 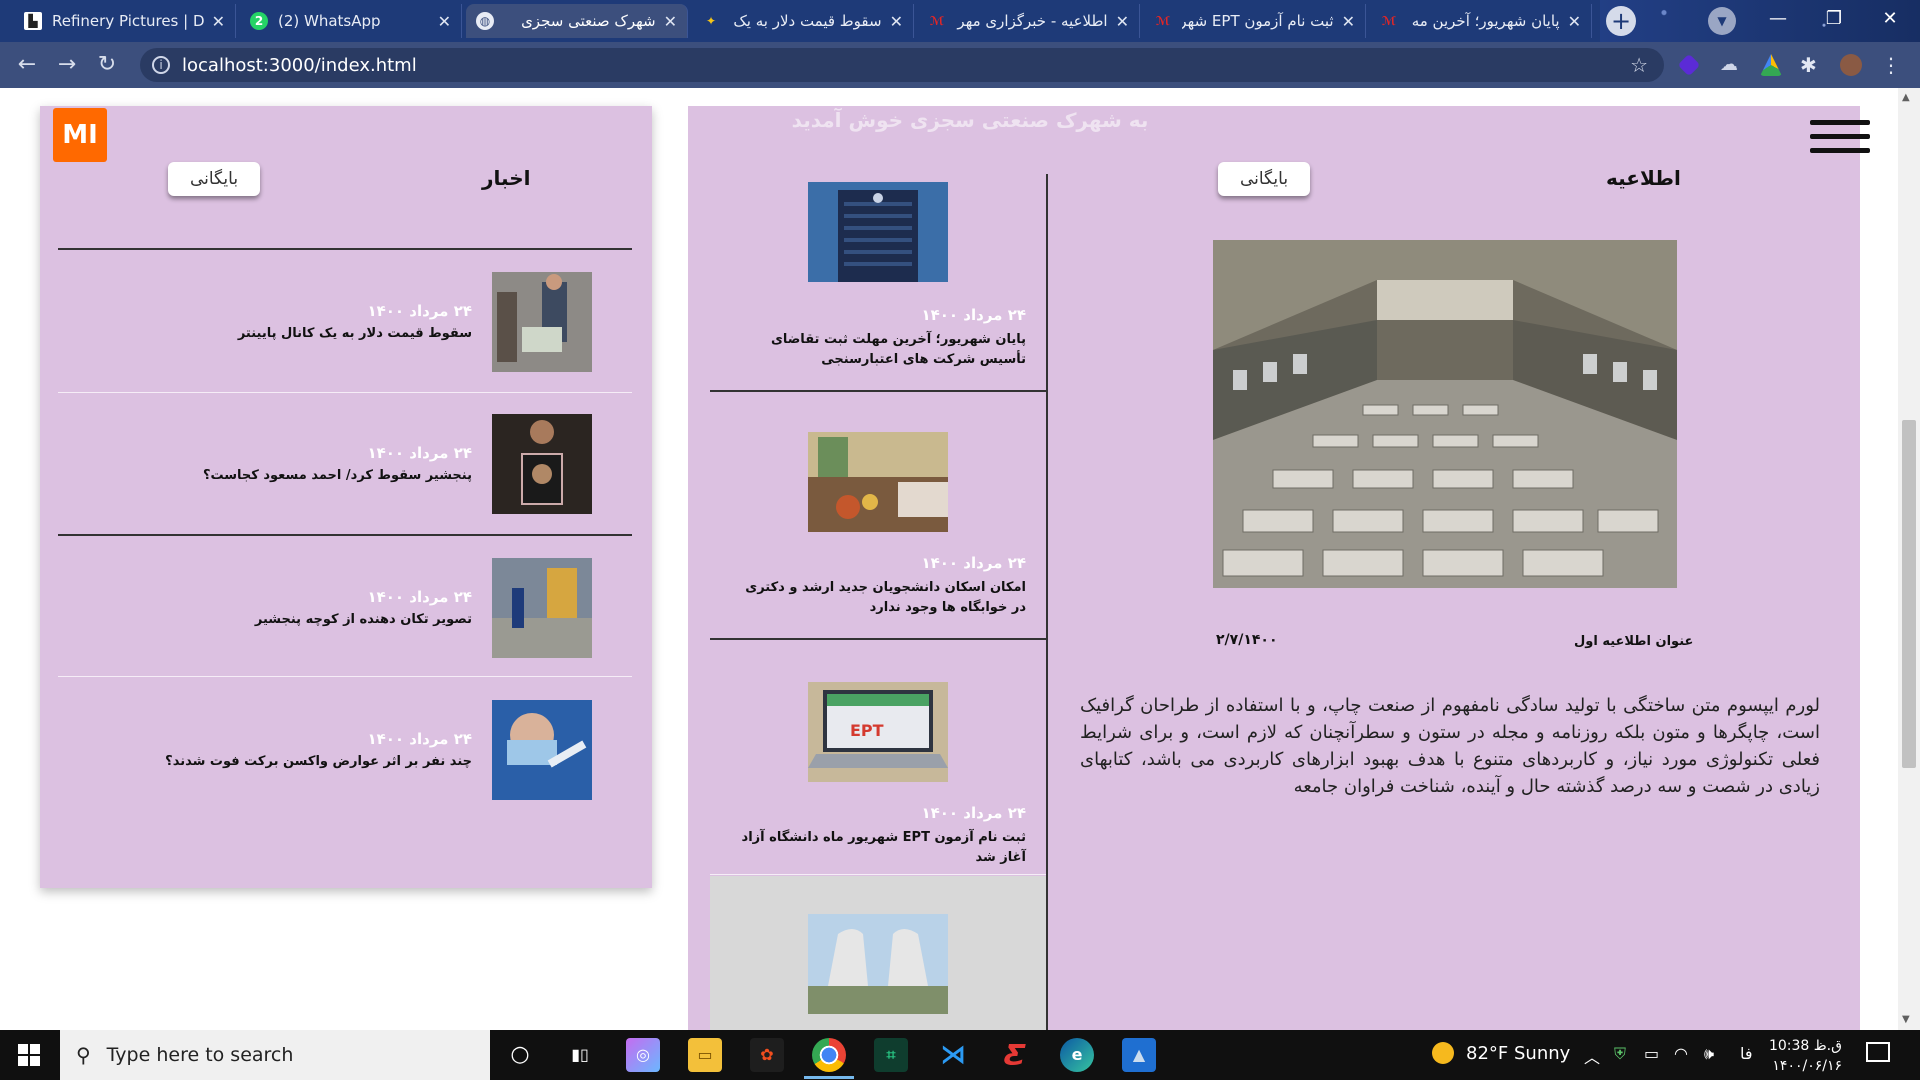 What do you see at coordinates (1621, 21) in the screenshot?
I see `new-tab-button: +` at bounding box center [1621, 21].